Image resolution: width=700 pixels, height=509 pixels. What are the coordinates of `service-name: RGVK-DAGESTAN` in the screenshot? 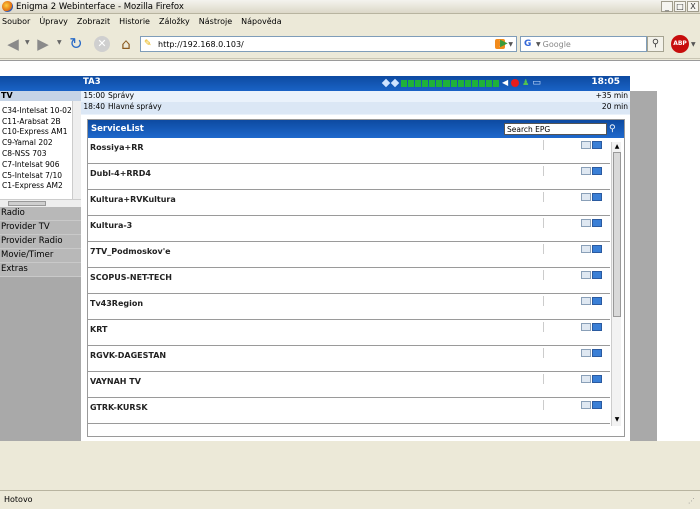 It's located at (128, 355).